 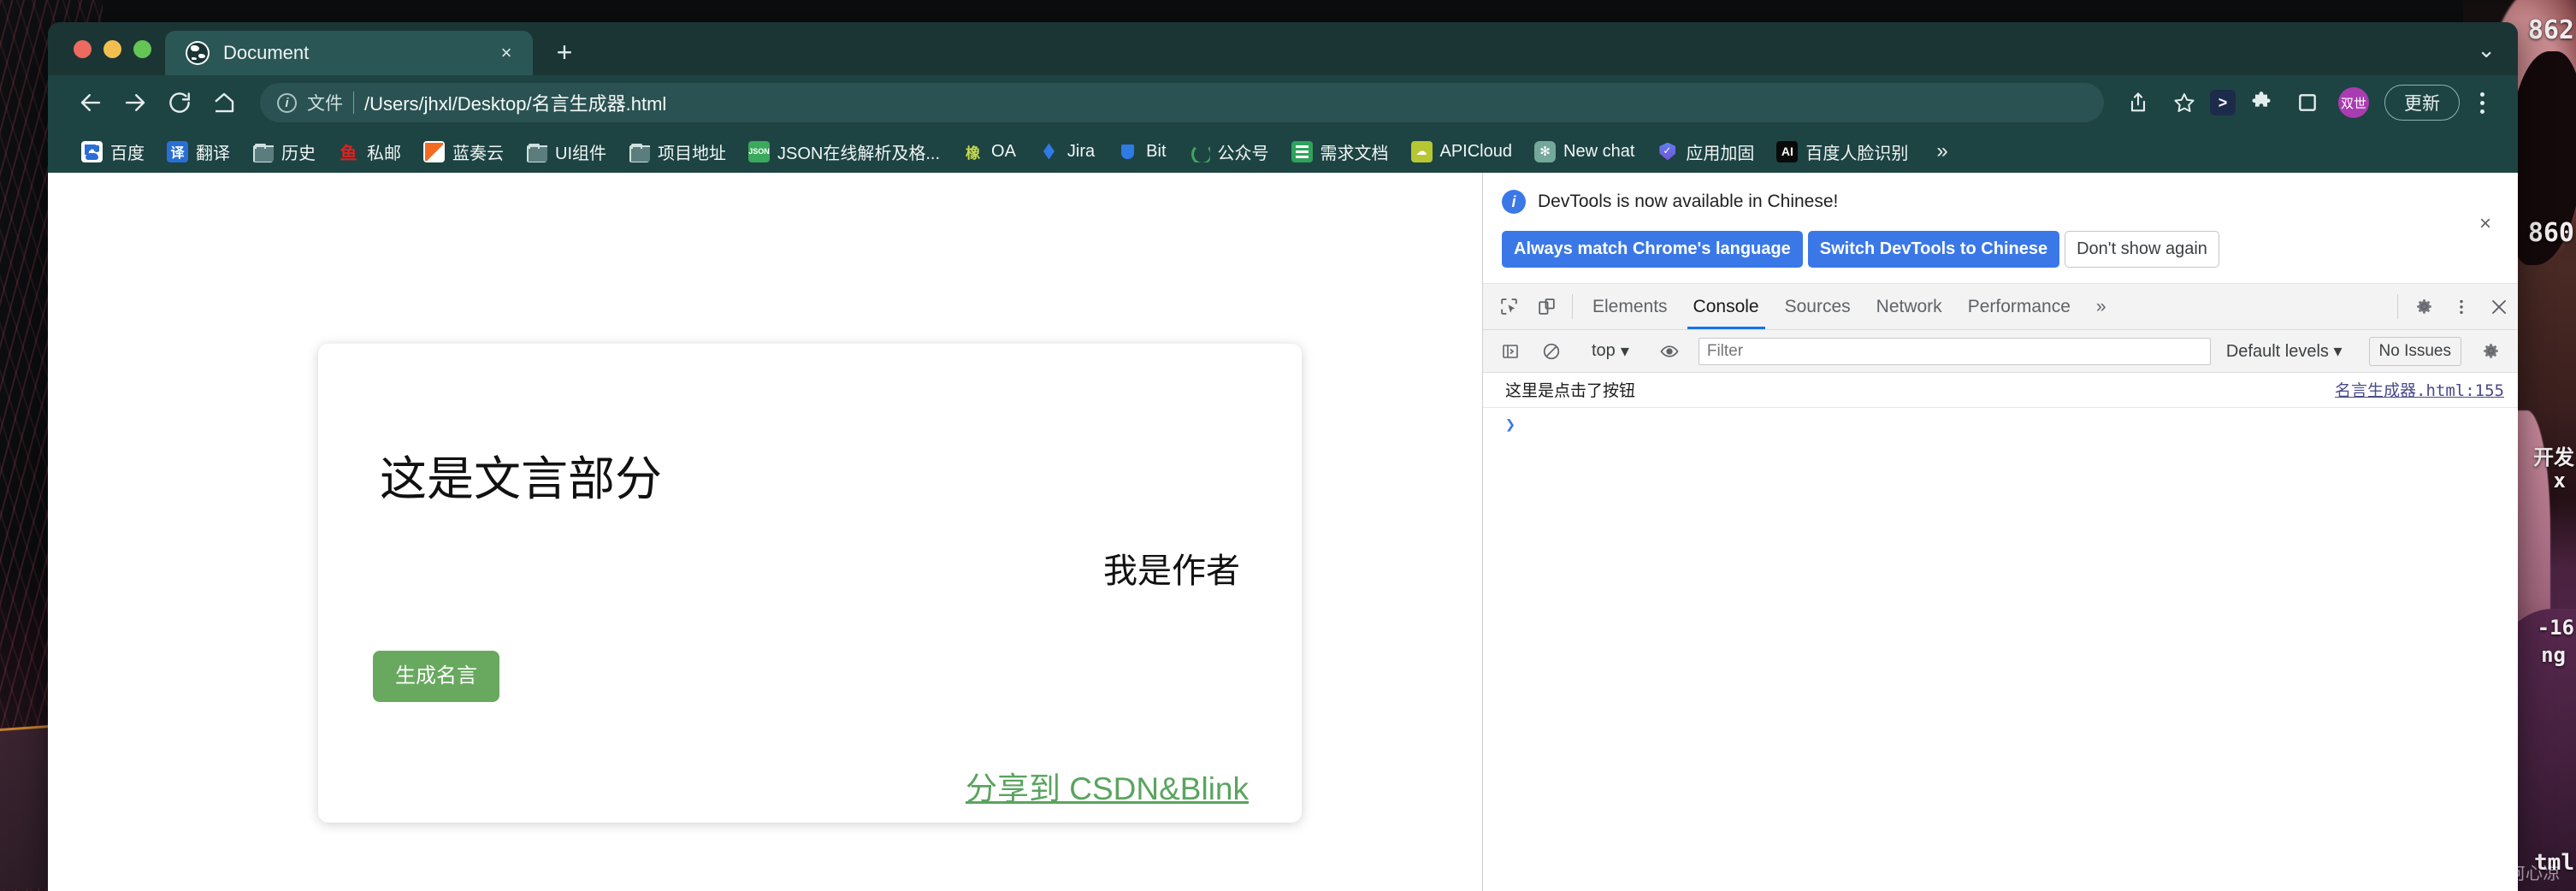 I want to click on console-settings-gear-icon, so click(x=2490, y=351).